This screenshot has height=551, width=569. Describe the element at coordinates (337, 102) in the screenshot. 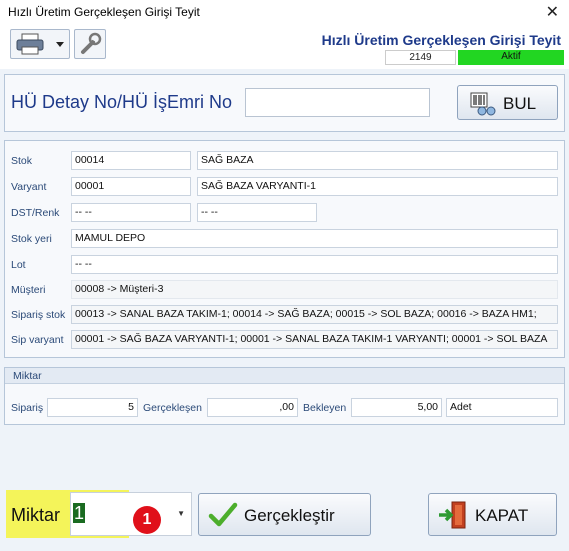

I see `search-input` at that location.